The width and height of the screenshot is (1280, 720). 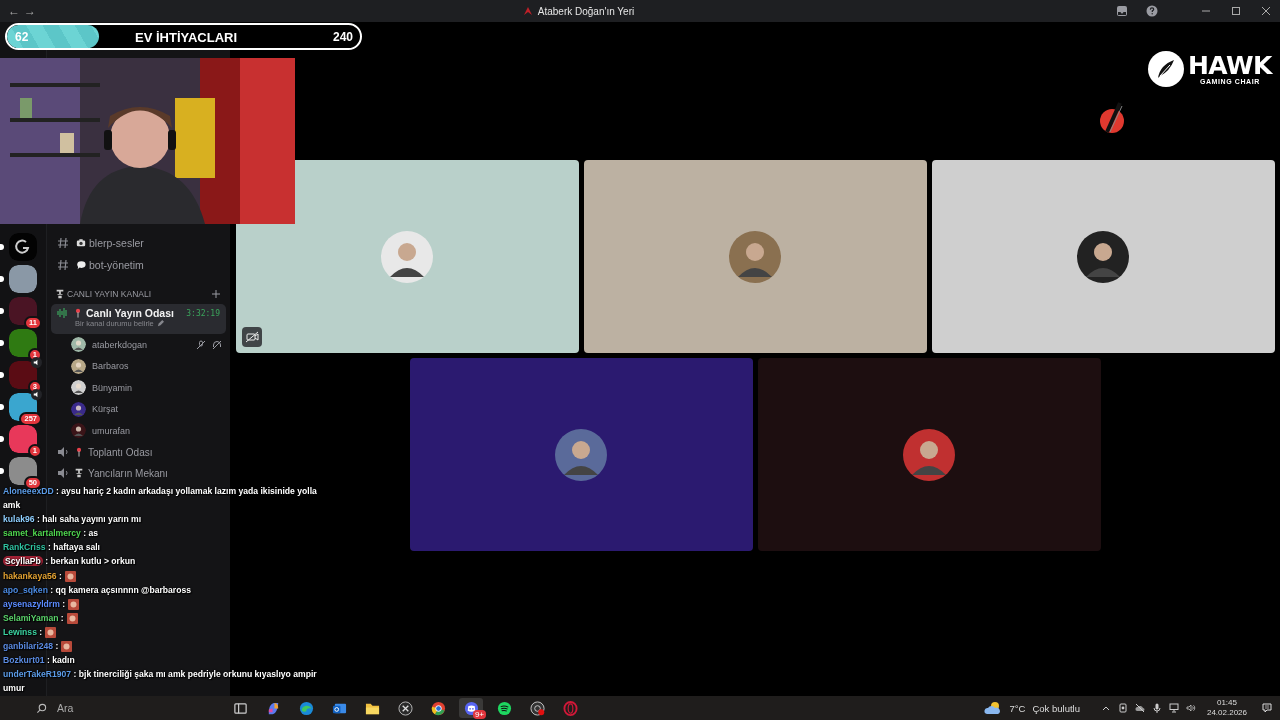 I want to click on feather-logo-icon, so click(x=1165, y=69).